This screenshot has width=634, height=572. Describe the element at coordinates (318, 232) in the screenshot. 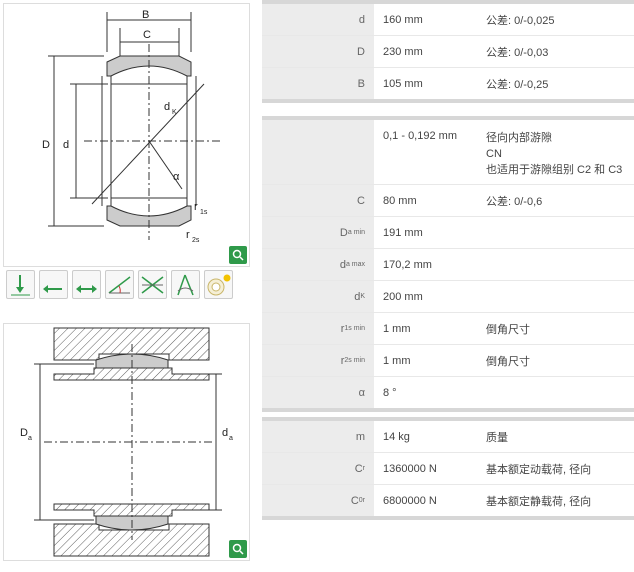

I see `row-label: Da min` at that location.